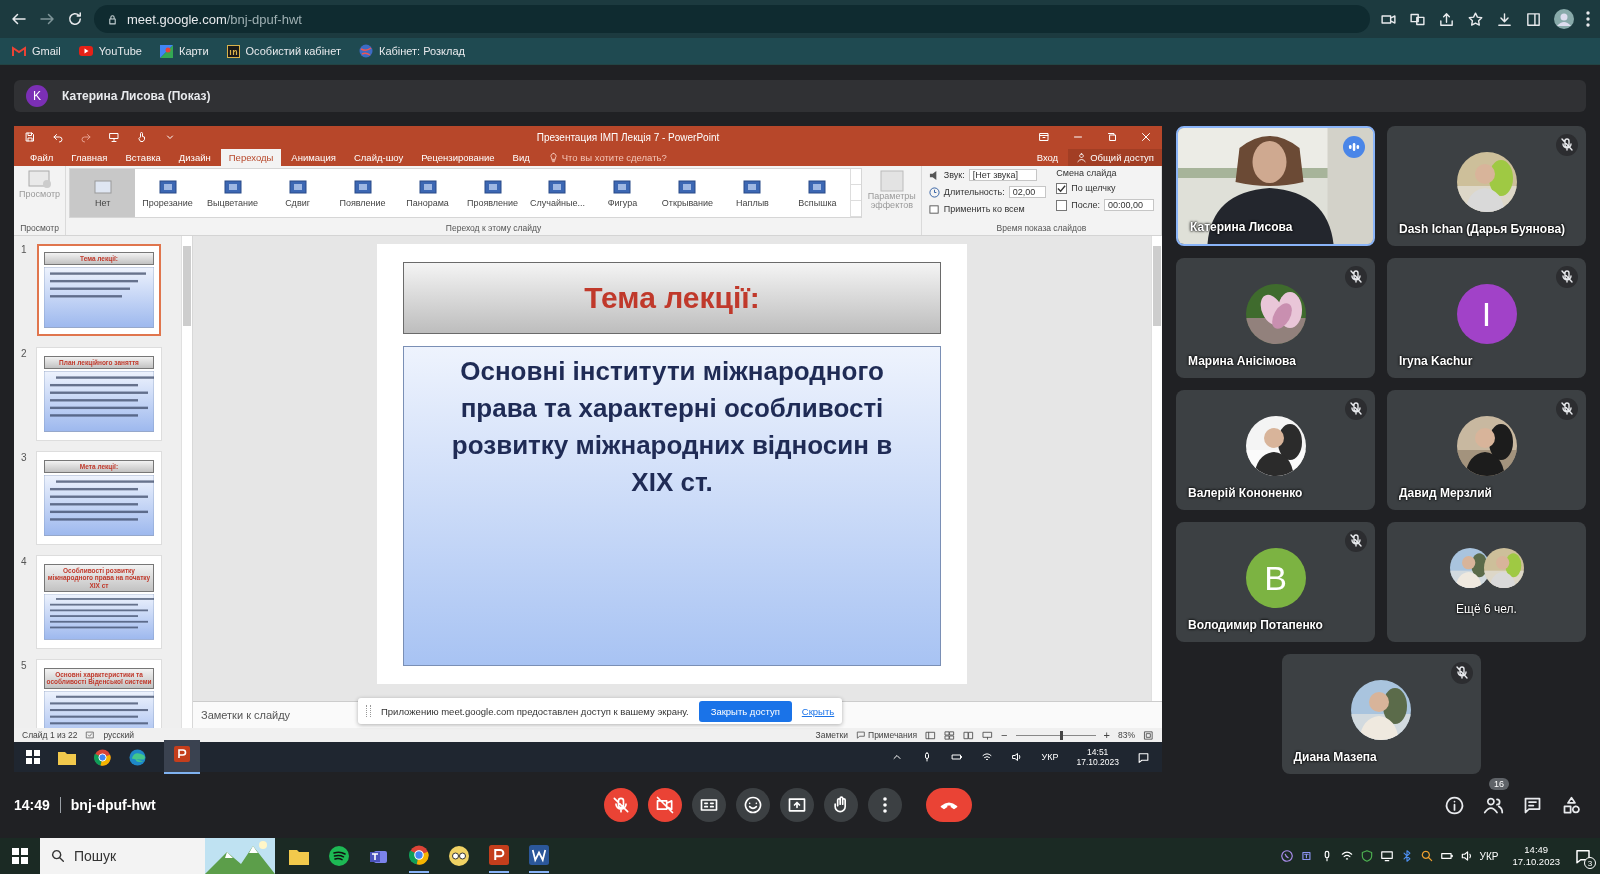  What do you see at coordinates (42, 157) in the screenshot?
I see `ribbon-tab: Файл` at bounding box center [42, 157].